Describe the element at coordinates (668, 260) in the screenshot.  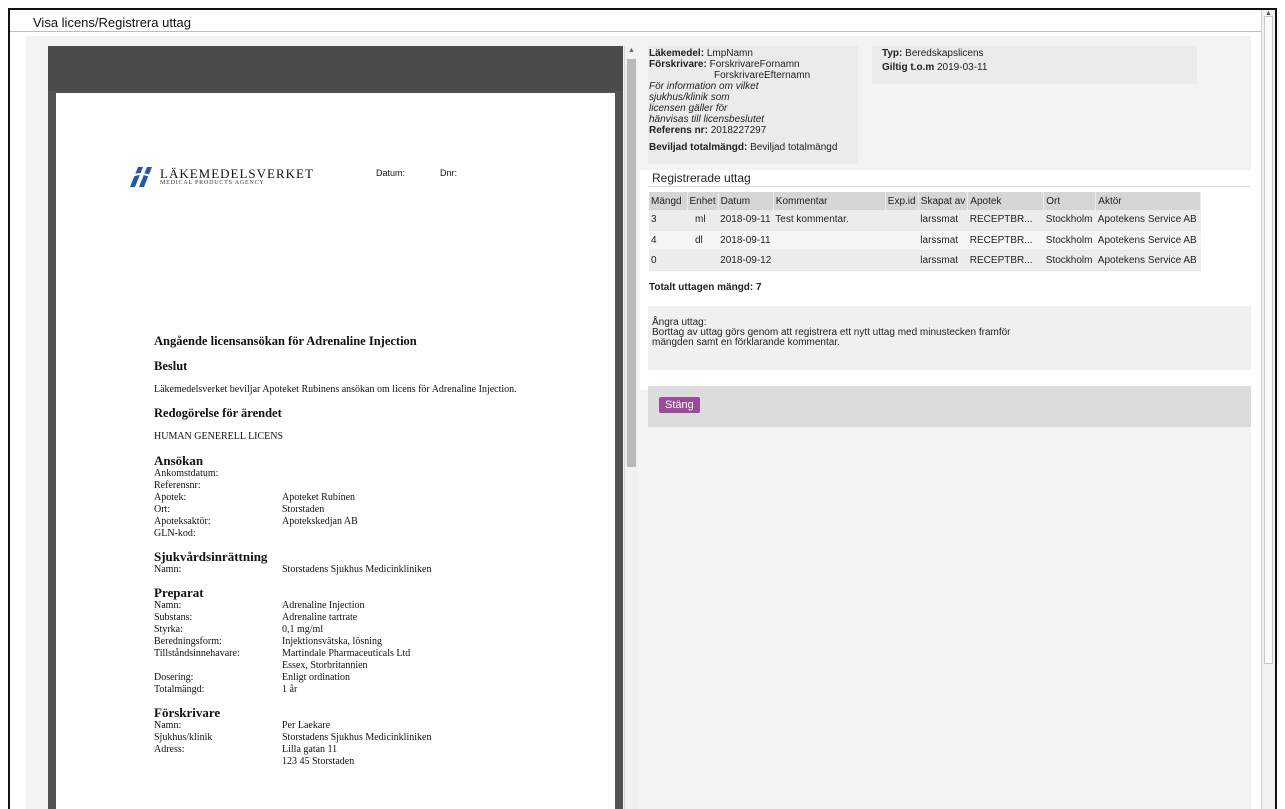
I see `cell-mangd: 0` at that location.